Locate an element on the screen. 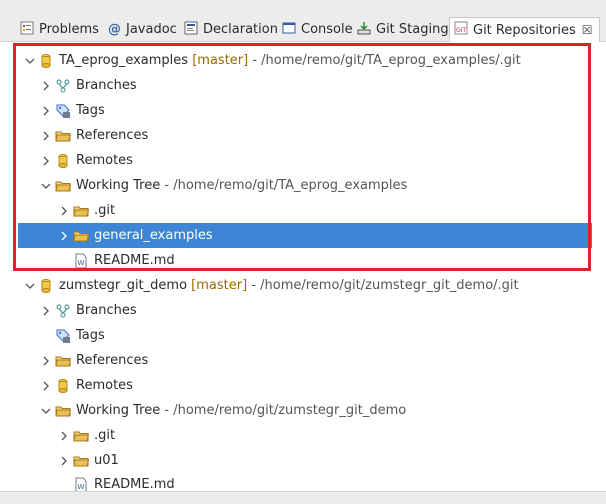  close-icon: ☒ is located at coordinates (587, 30).